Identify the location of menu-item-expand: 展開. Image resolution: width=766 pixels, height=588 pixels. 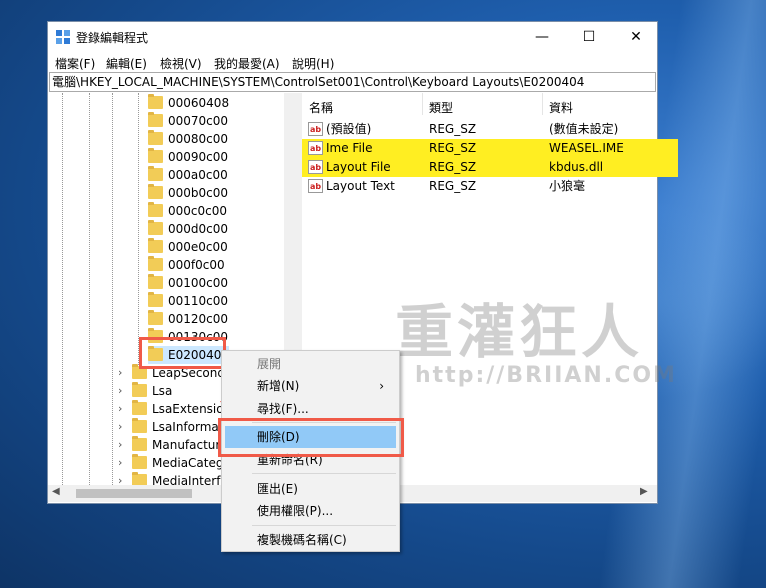
(310, 364).